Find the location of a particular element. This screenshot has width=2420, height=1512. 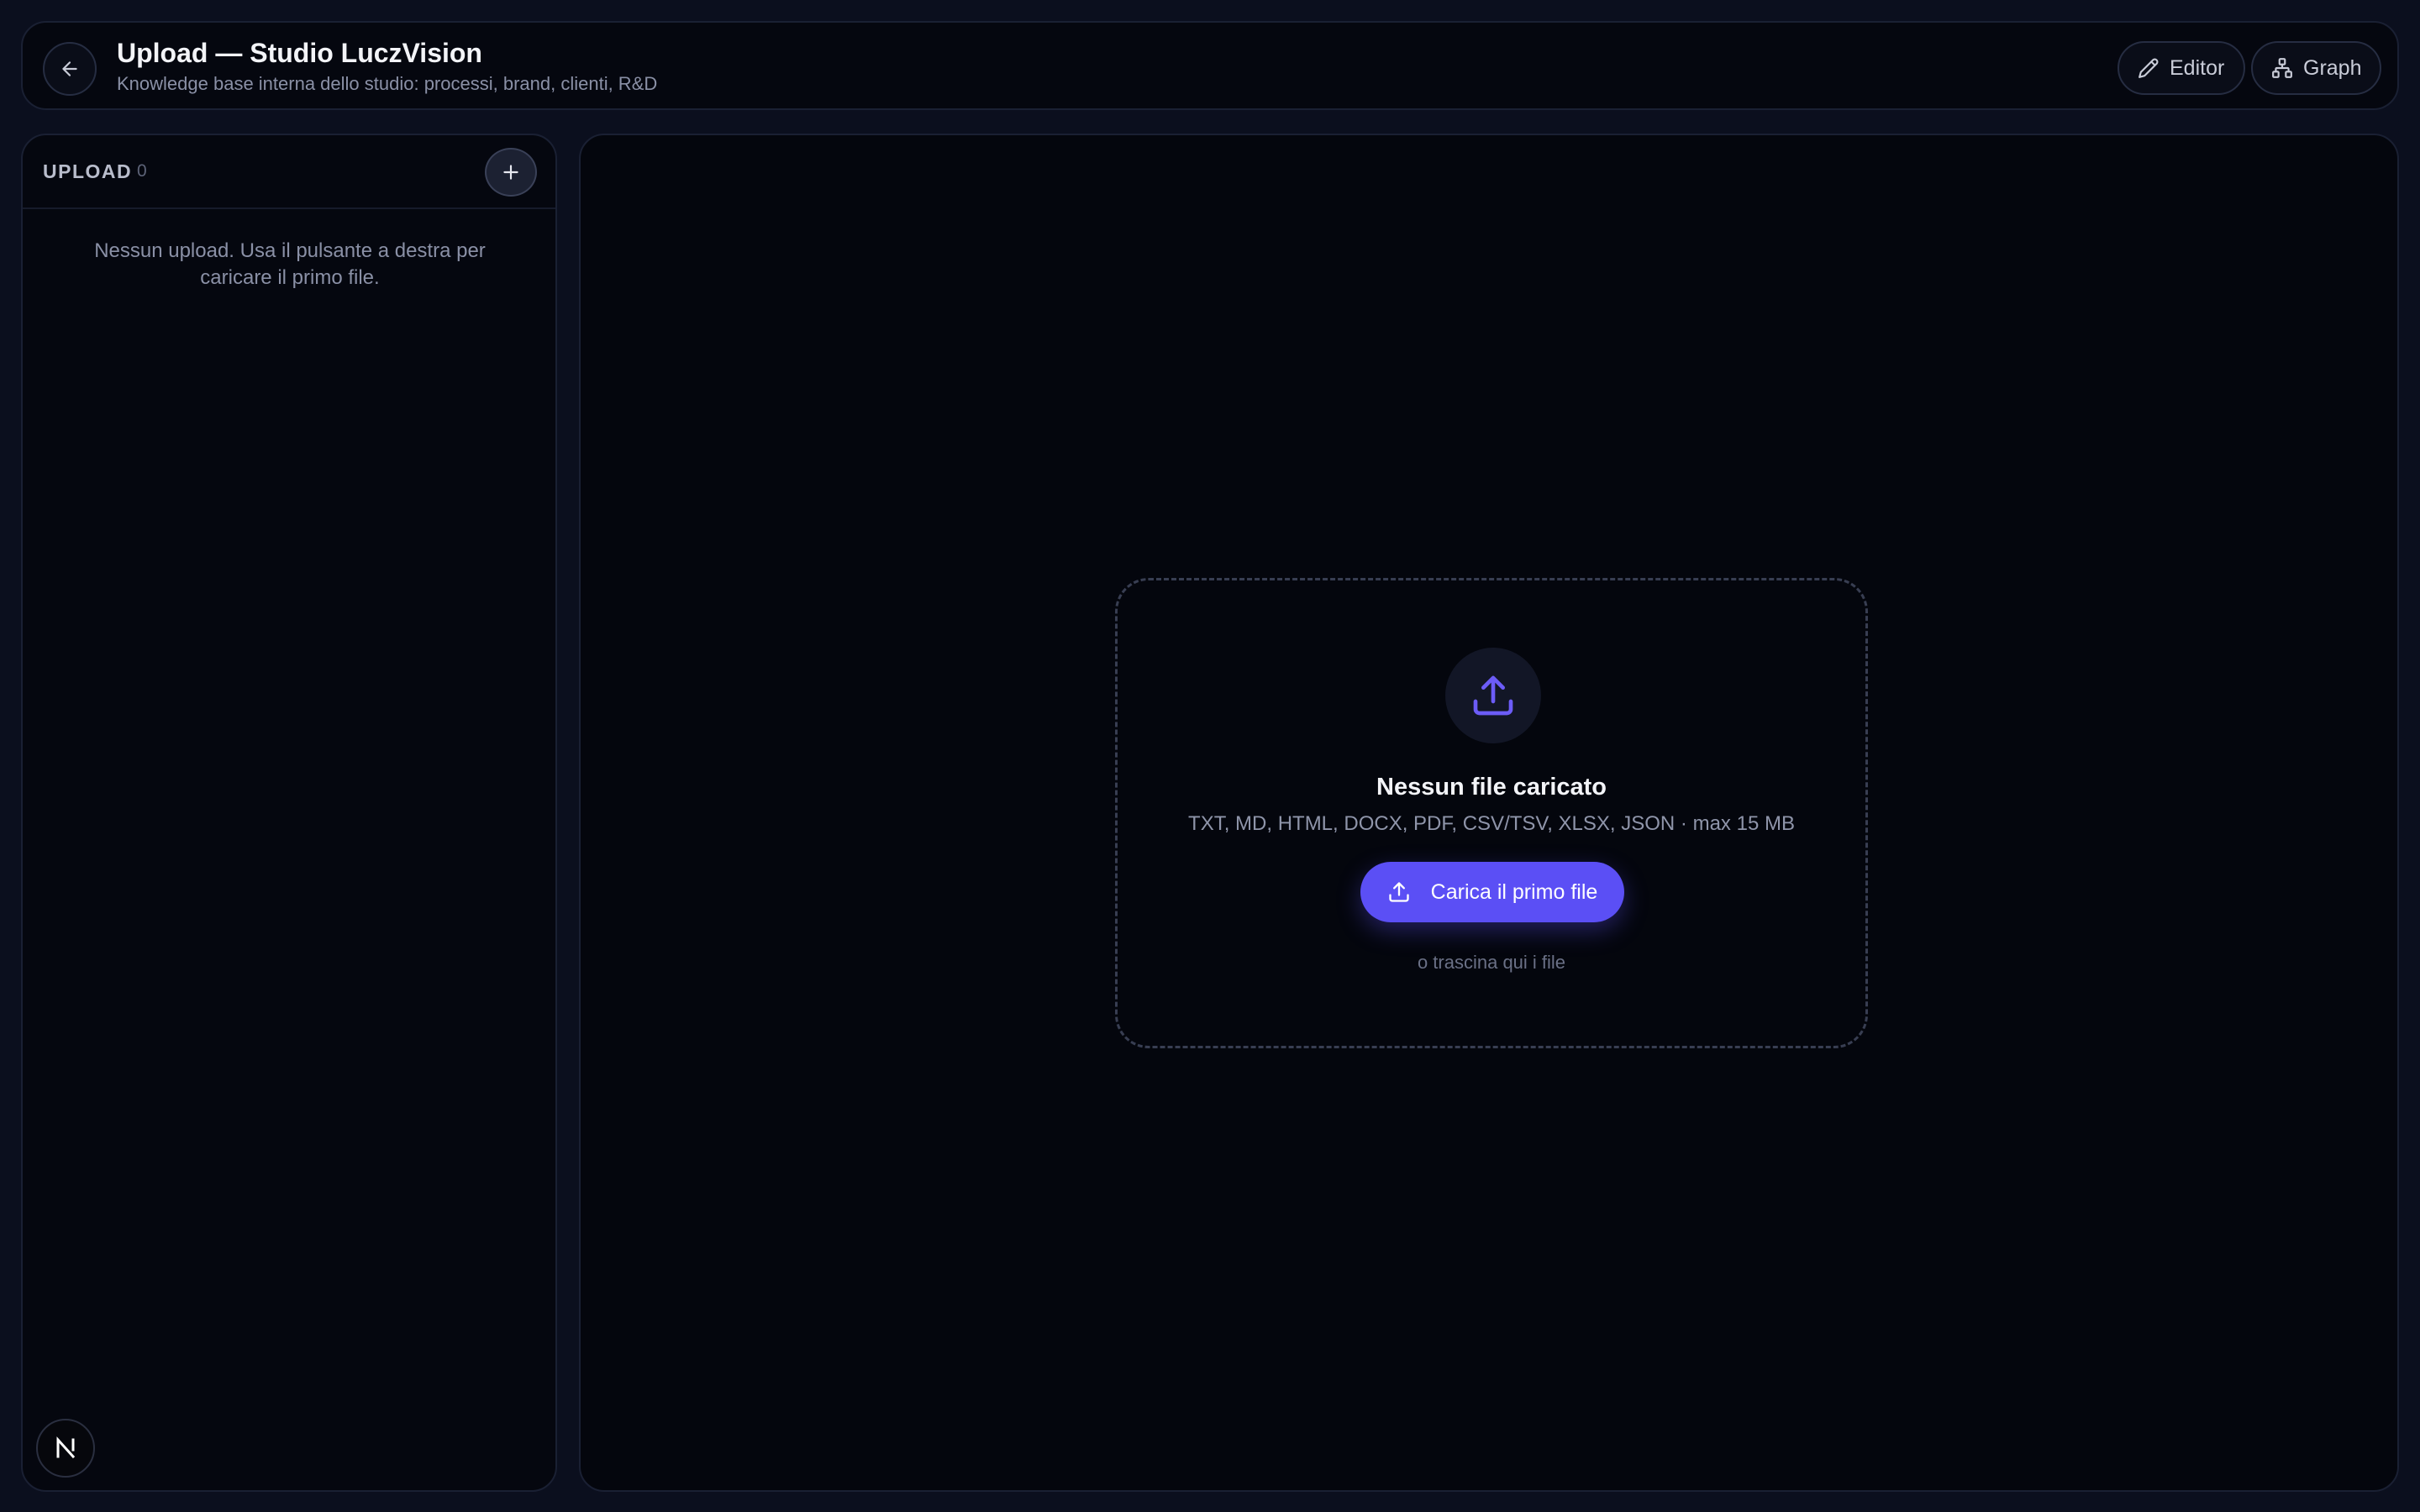

pencil-icon is located at coordinates (2149, 68).